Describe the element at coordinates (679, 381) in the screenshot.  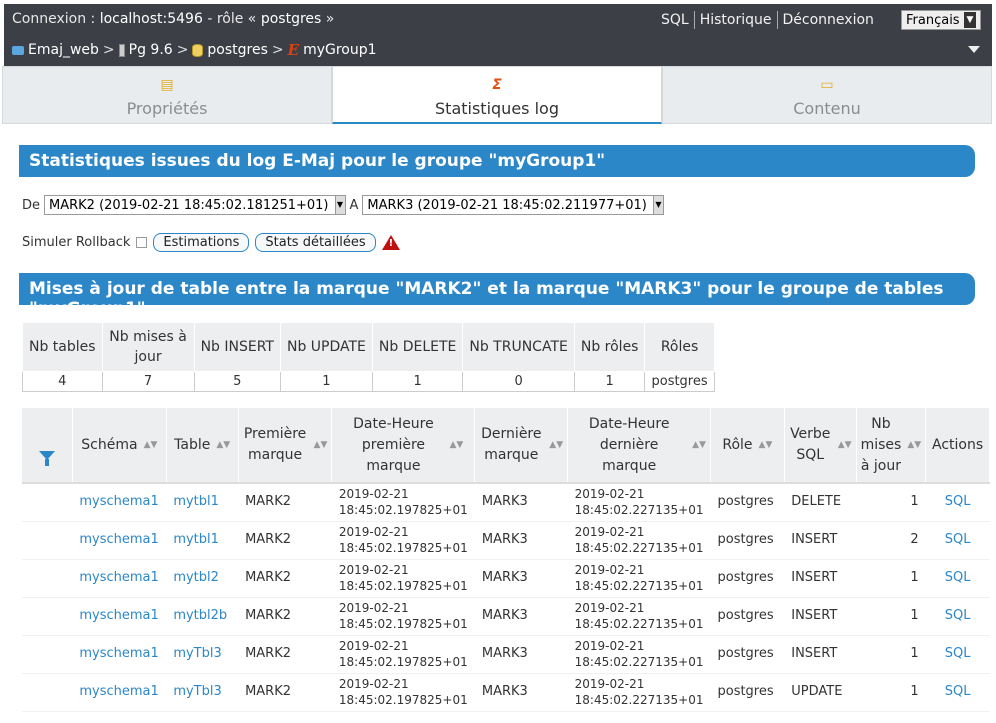
I see `summary-cell: postgres` at that location.